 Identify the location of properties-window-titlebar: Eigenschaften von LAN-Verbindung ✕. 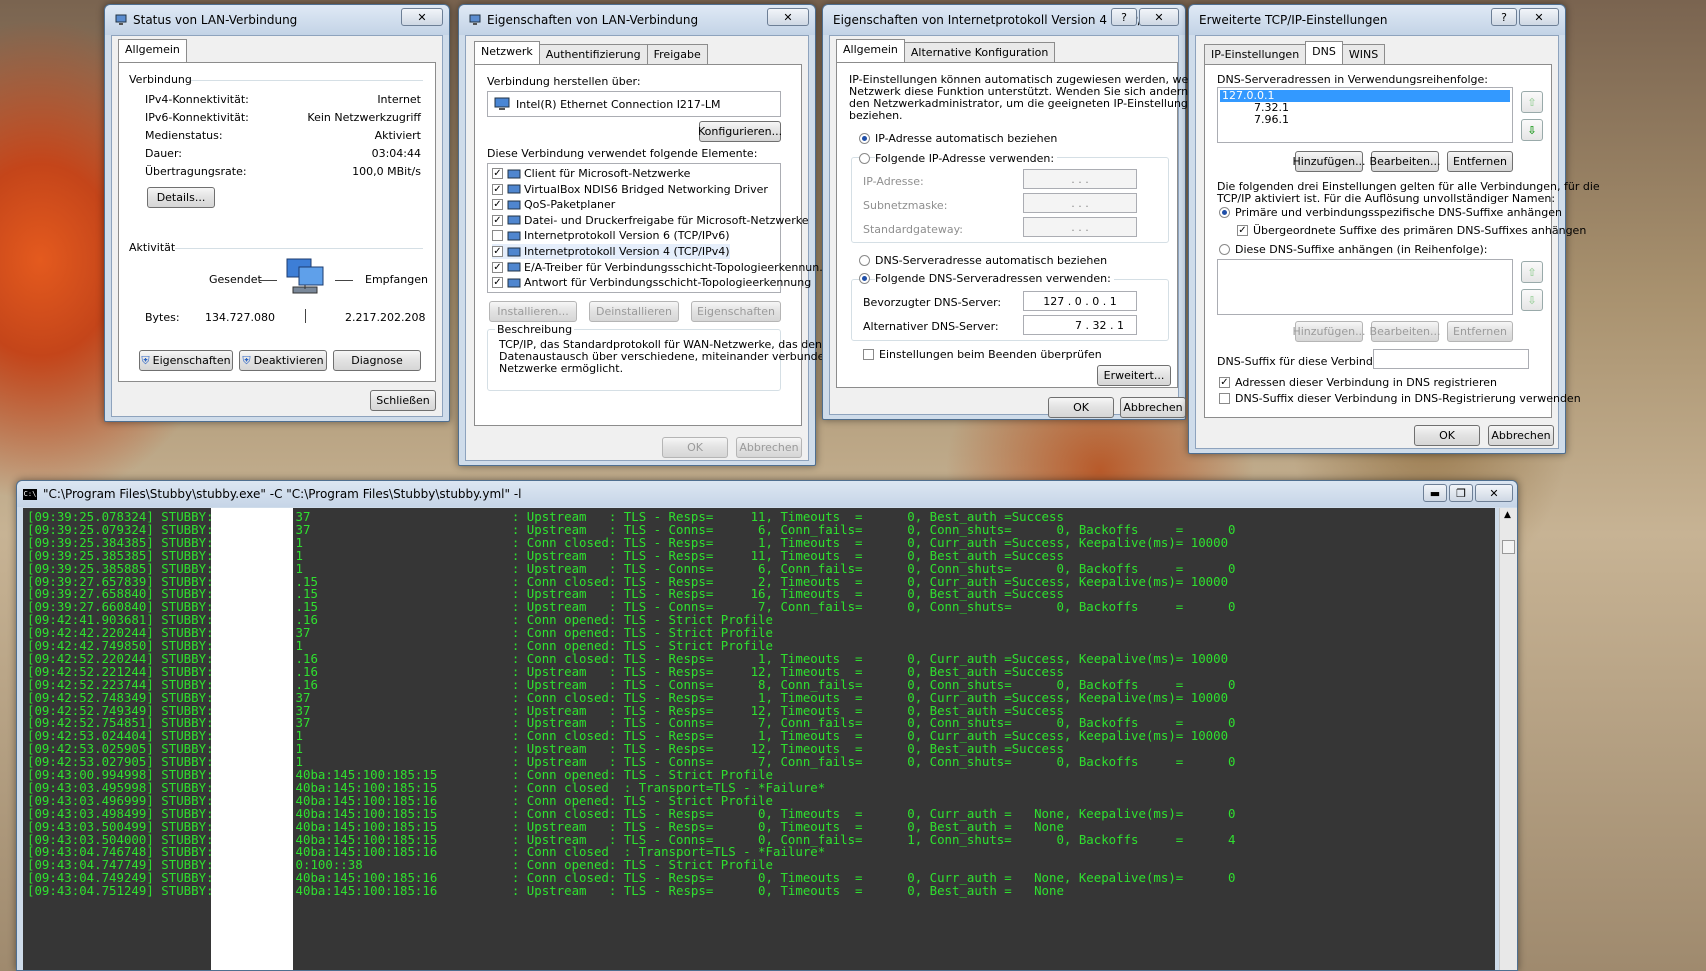
(637, 20).